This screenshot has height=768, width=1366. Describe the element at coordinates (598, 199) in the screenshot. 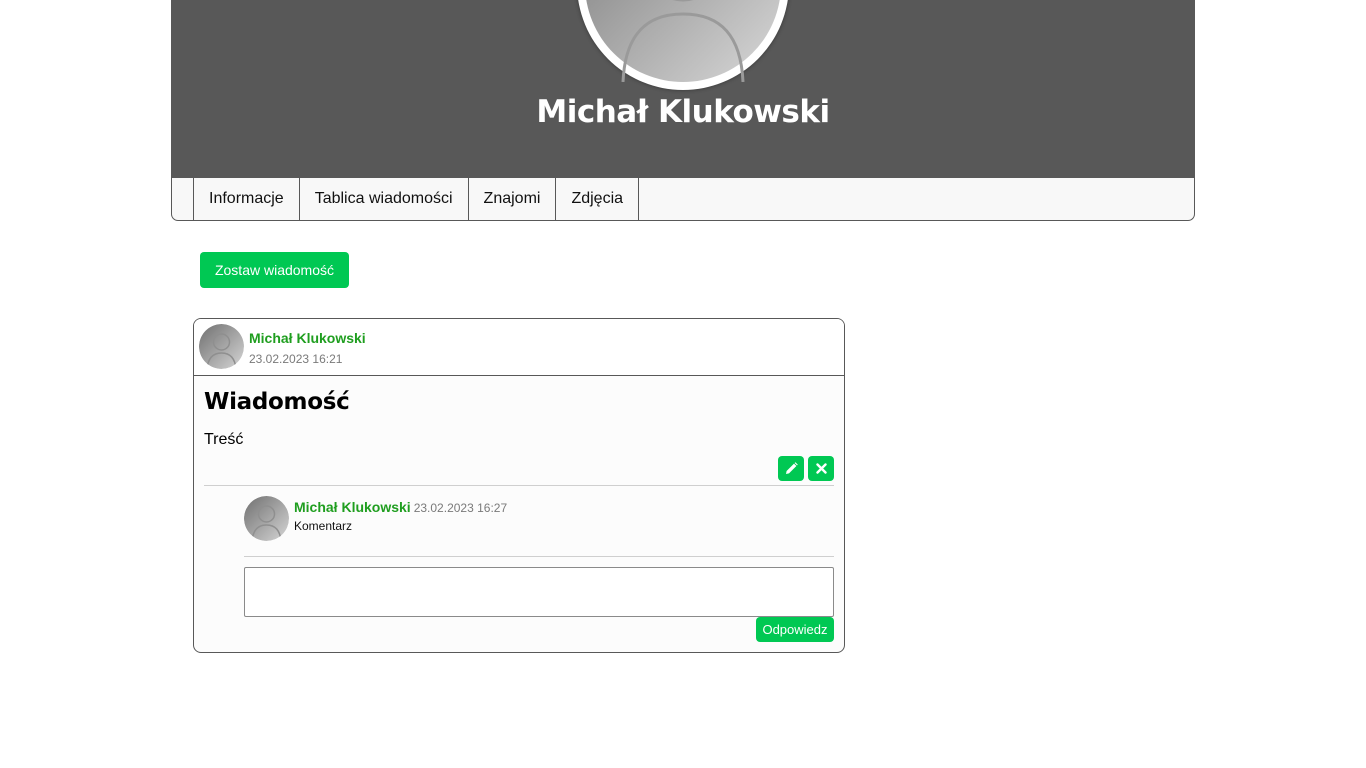

I see `tab-zdjecia: Zdjęcia` at that location.